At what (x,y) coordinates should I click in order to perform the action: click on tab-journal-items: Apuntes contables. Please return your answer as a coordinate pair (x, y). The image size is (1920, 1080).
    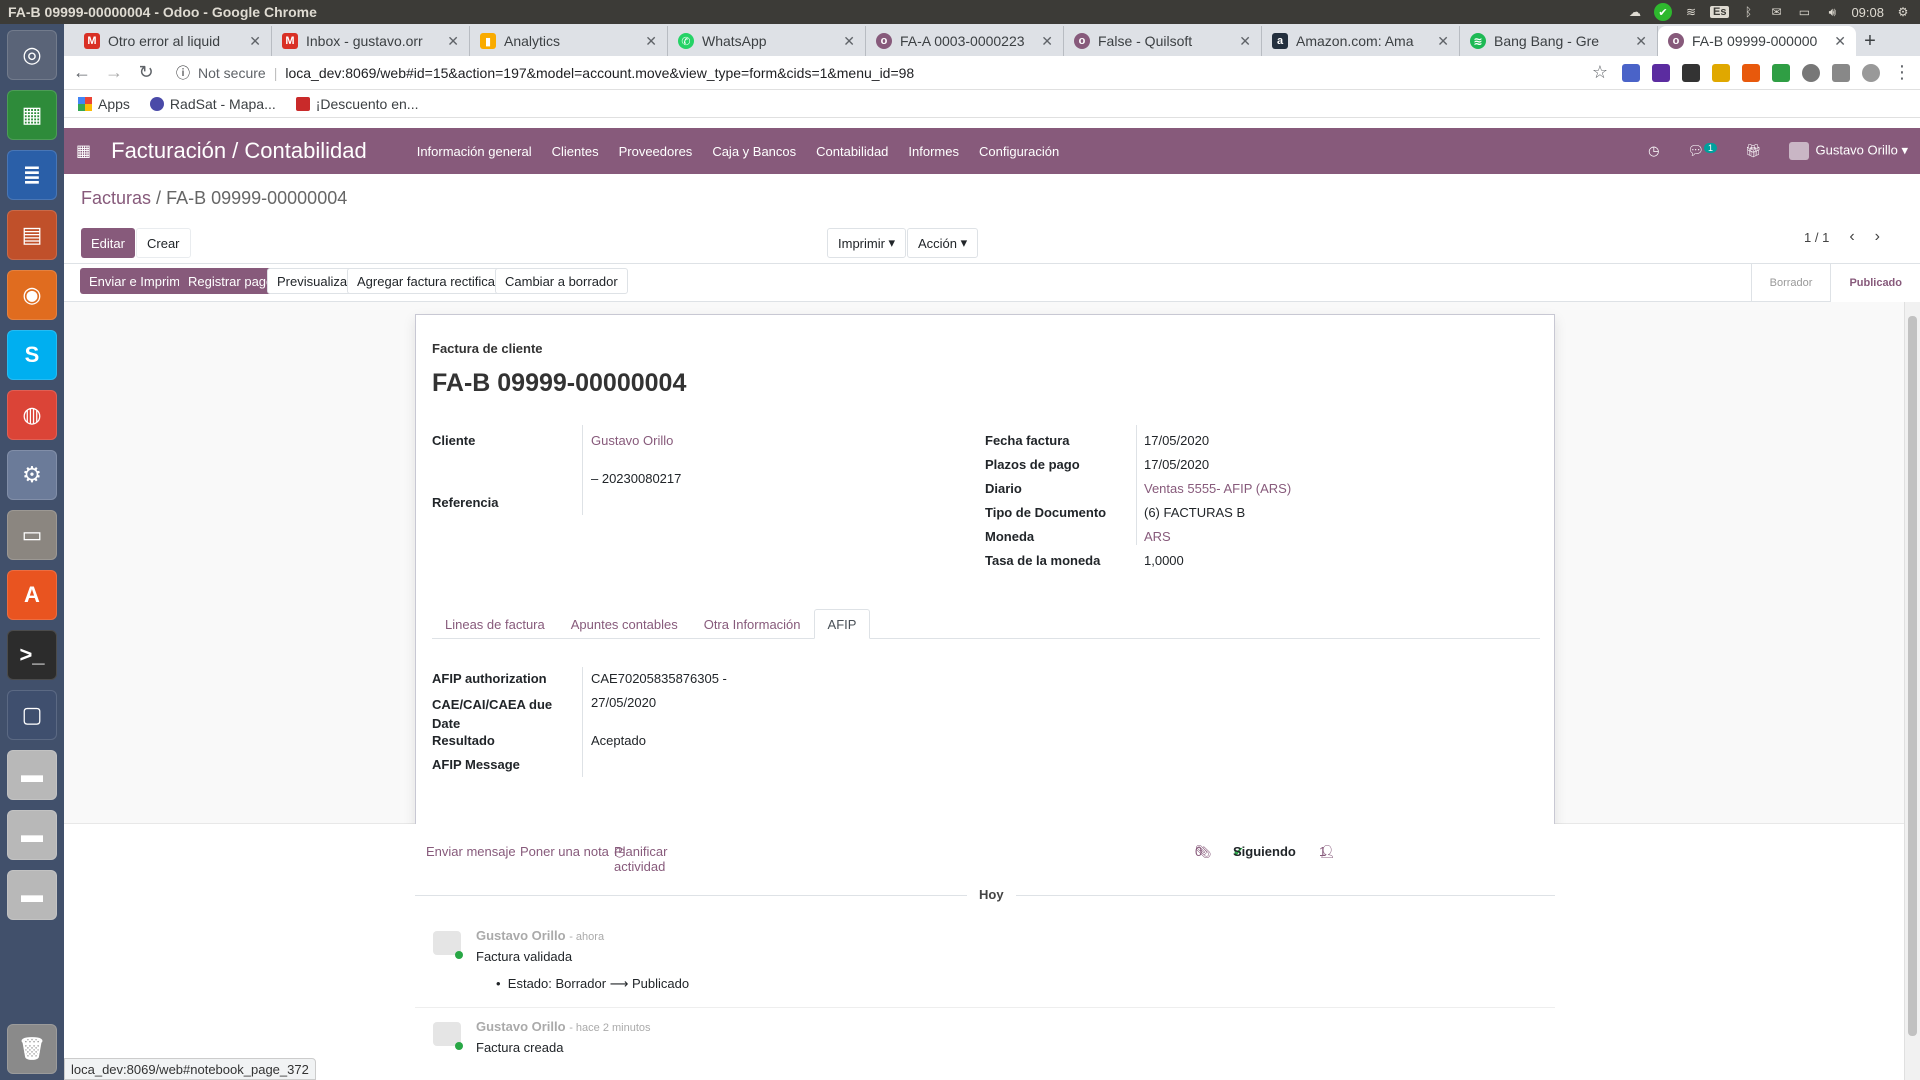
    Looking at the image, I should click on (624, 624).